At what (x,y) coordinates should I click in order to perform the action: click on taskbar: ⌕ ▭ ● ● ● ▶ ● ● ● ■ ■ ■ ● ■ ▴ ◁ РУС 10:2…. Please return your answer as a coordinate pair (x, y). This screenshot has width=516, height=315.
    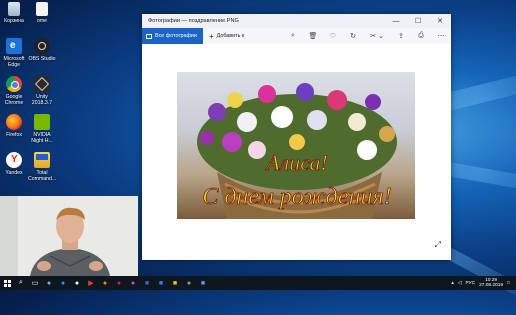
    Looking at the image, I should click on (258, 283).